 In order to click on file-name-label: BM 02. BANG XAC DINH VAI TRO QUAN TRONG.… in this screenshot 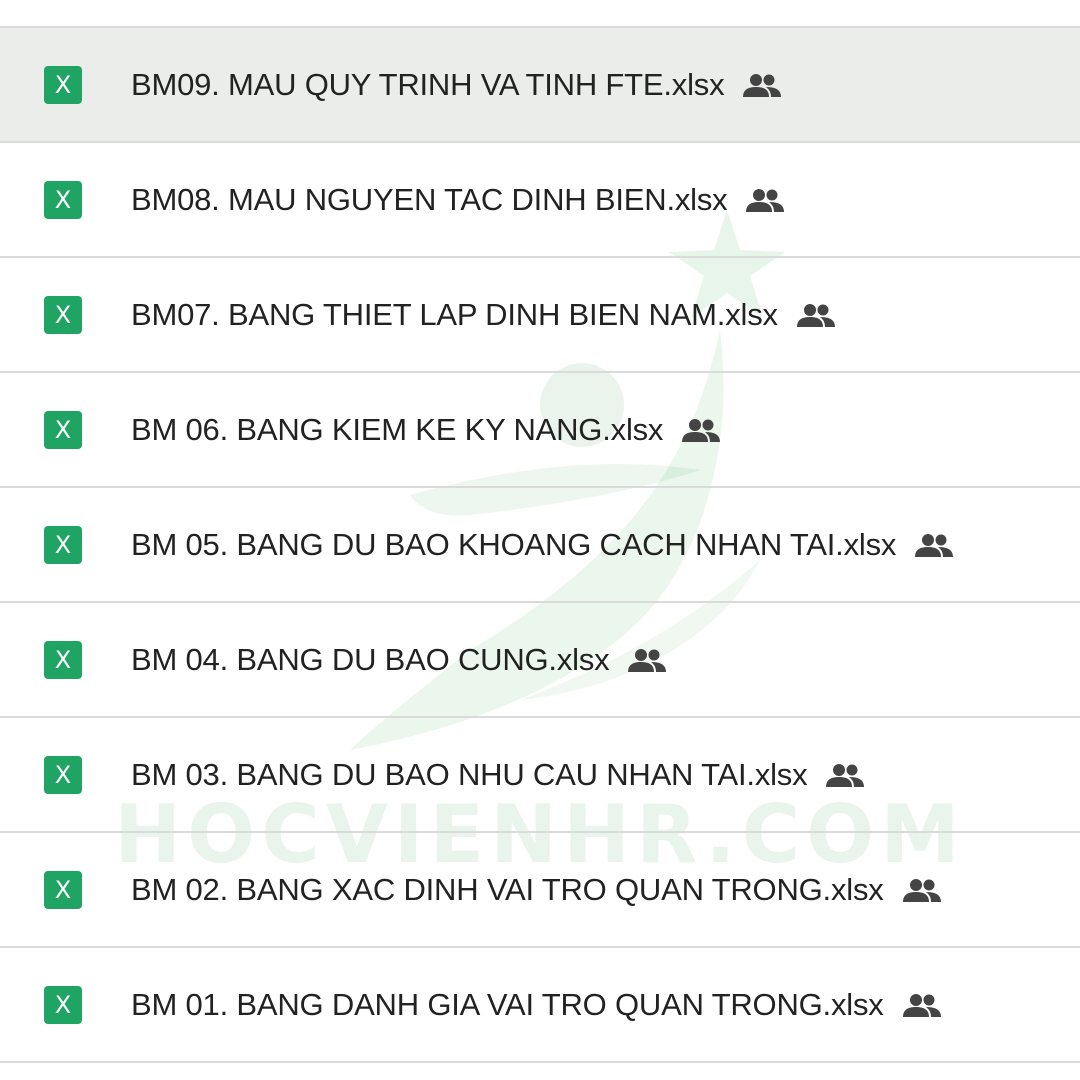, I will do `click(507, 889)`.